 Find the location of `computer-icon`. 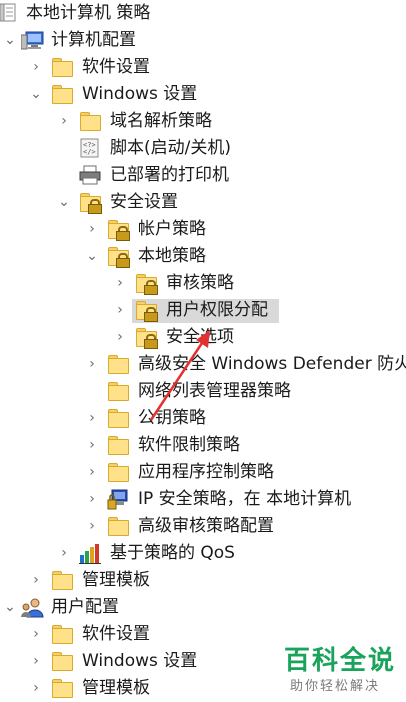

computer-icon is located at coordinates (32, 40).